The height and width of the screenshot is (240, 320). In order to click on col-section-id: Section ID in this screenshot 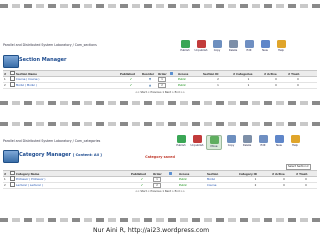, I will do `click(218, 74)`.